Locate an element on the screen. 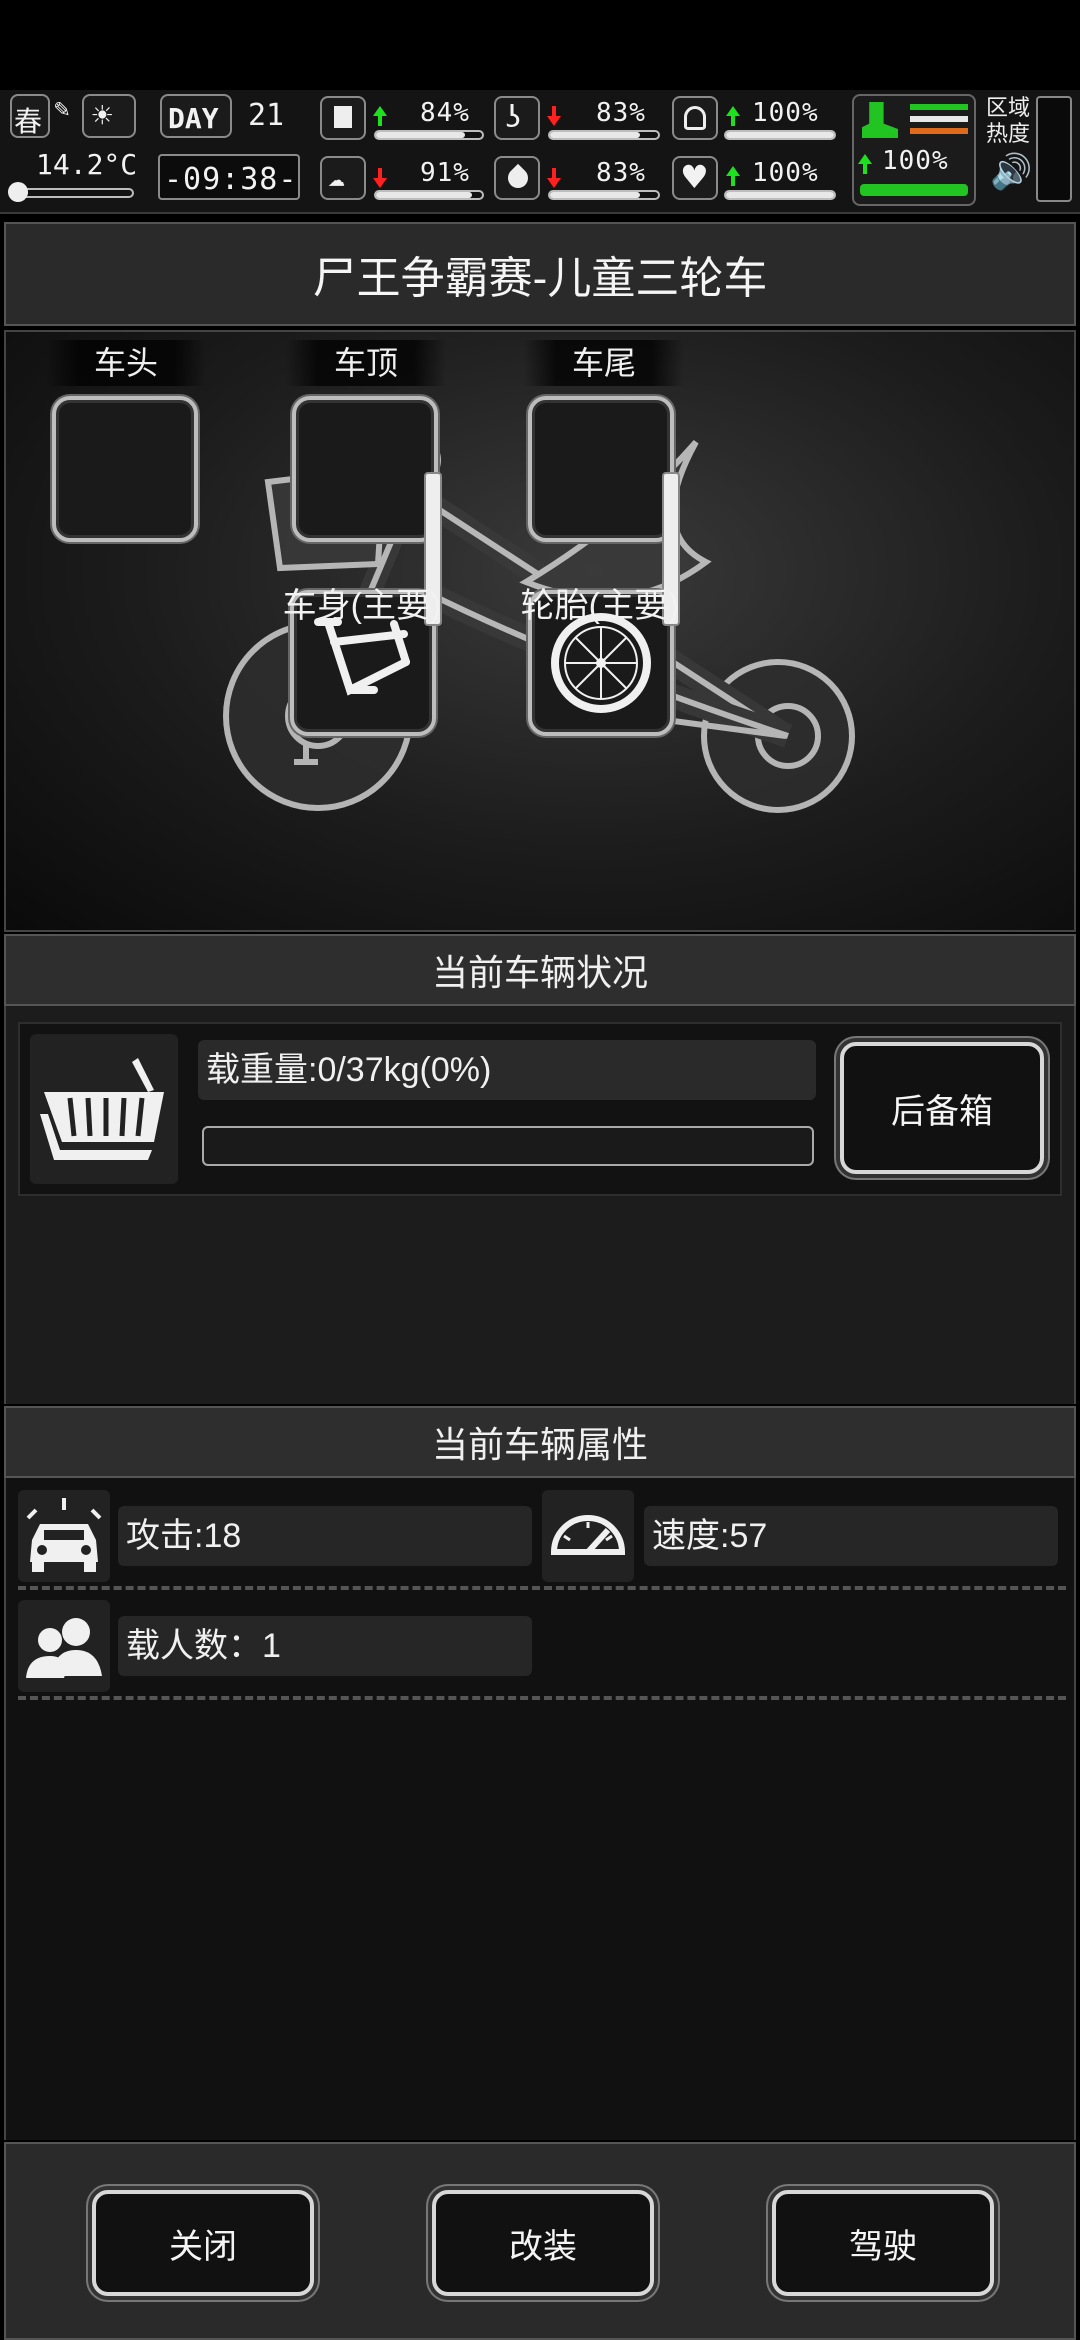 This screenshot has width=1080, height=2340. stomach-down-arrow is located at coordinates (554, 116).